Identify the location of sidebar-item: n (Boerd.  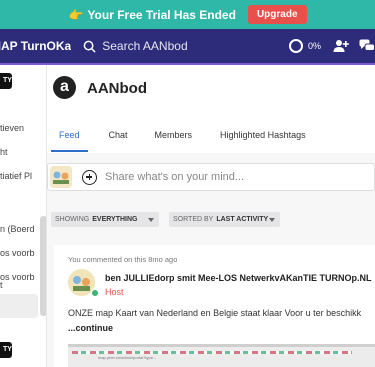
(17, 229).